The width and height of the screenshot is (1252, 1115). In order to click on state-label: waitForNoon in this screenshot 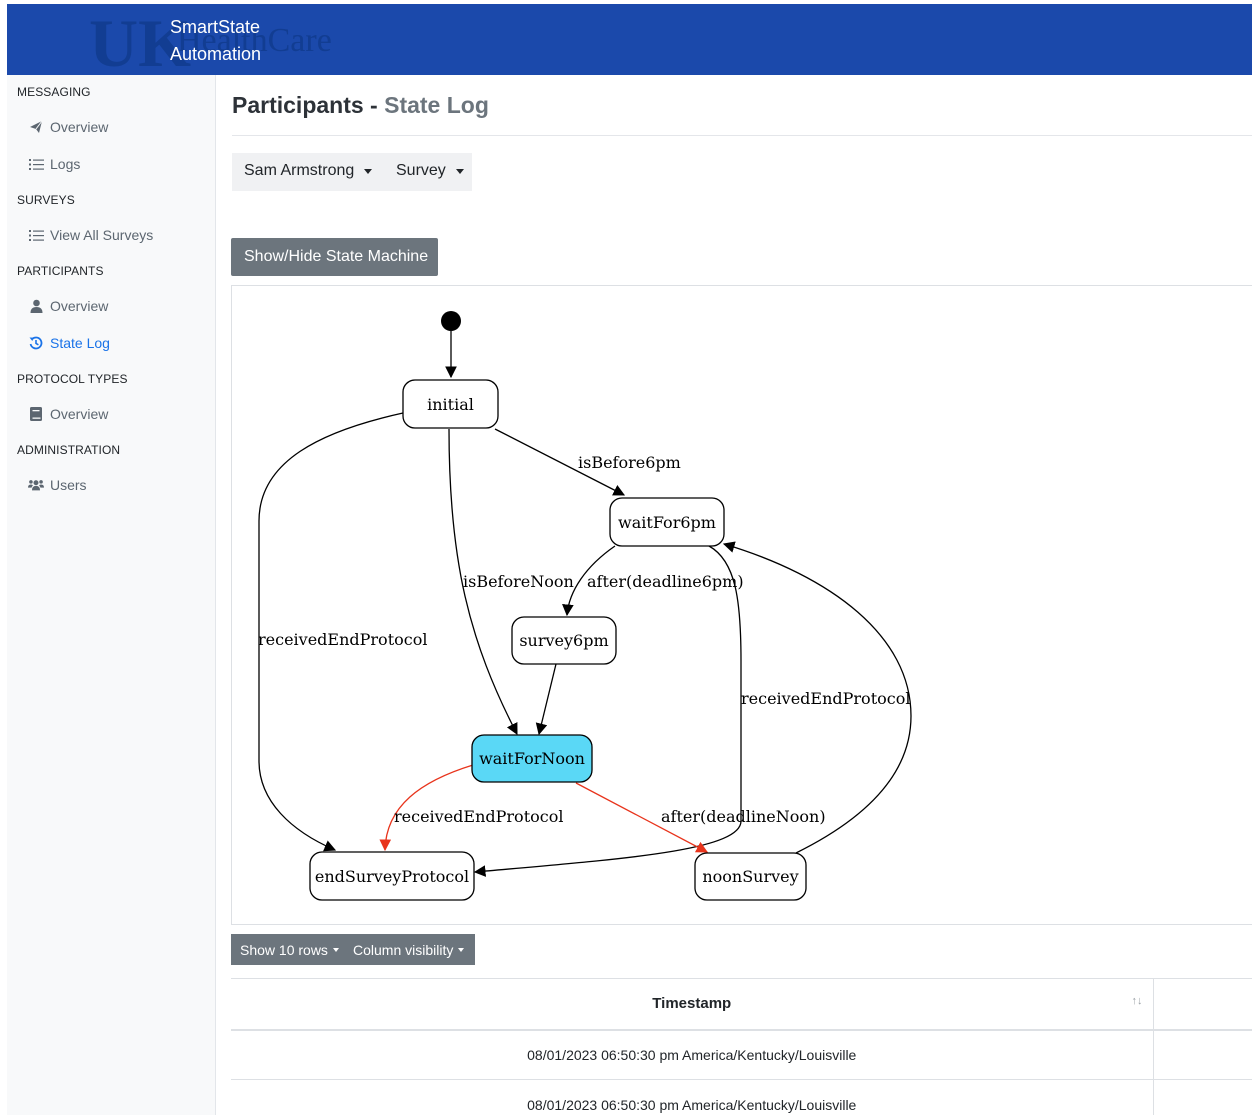, I will do `click(532, 758)`.